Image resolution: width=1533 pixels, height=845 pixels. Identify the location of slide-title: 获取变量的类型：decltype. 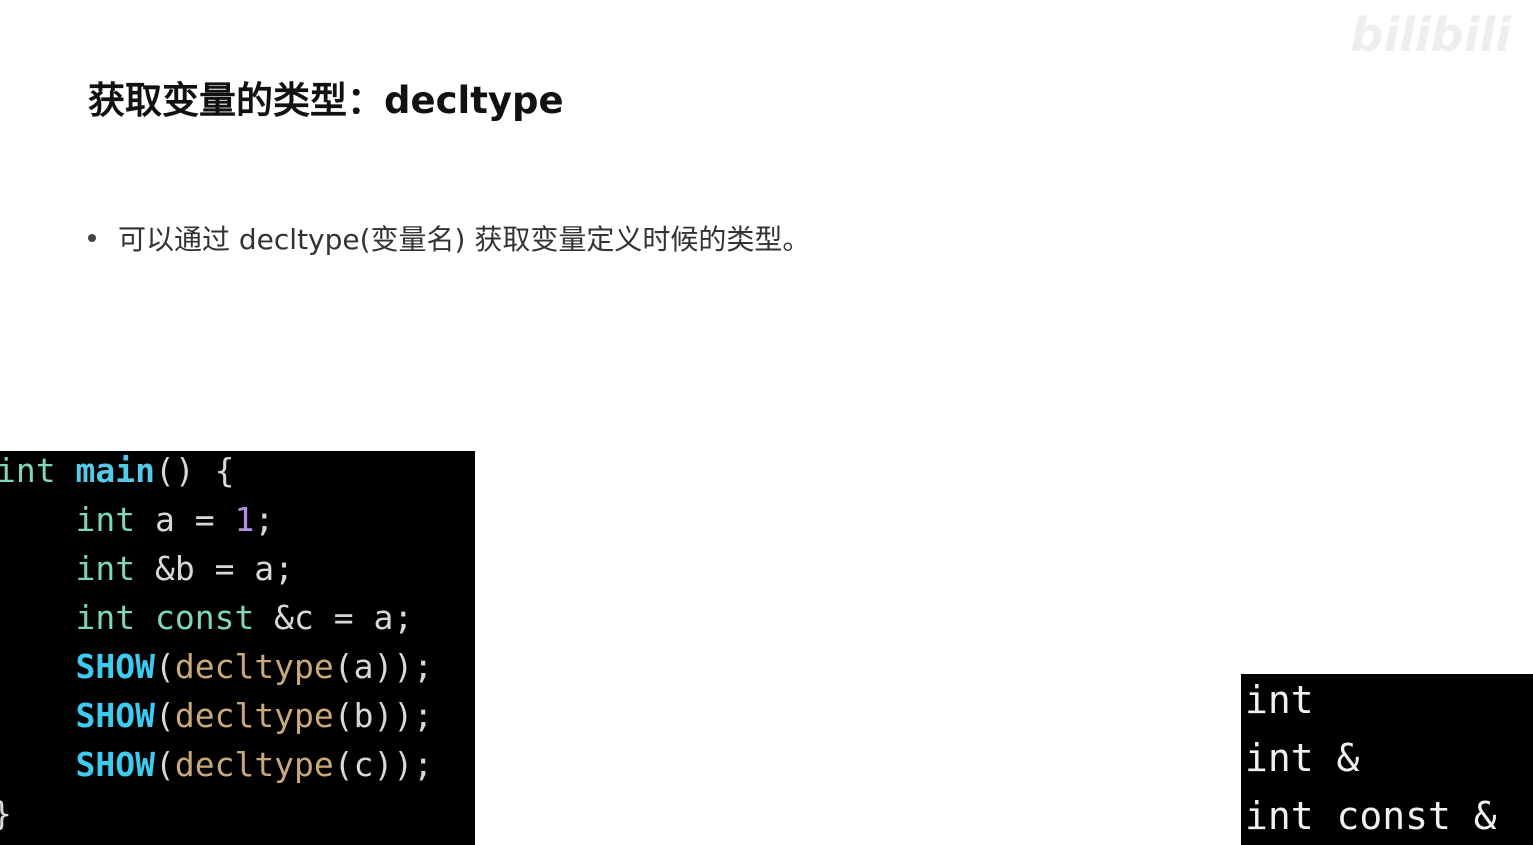
(326, 100).